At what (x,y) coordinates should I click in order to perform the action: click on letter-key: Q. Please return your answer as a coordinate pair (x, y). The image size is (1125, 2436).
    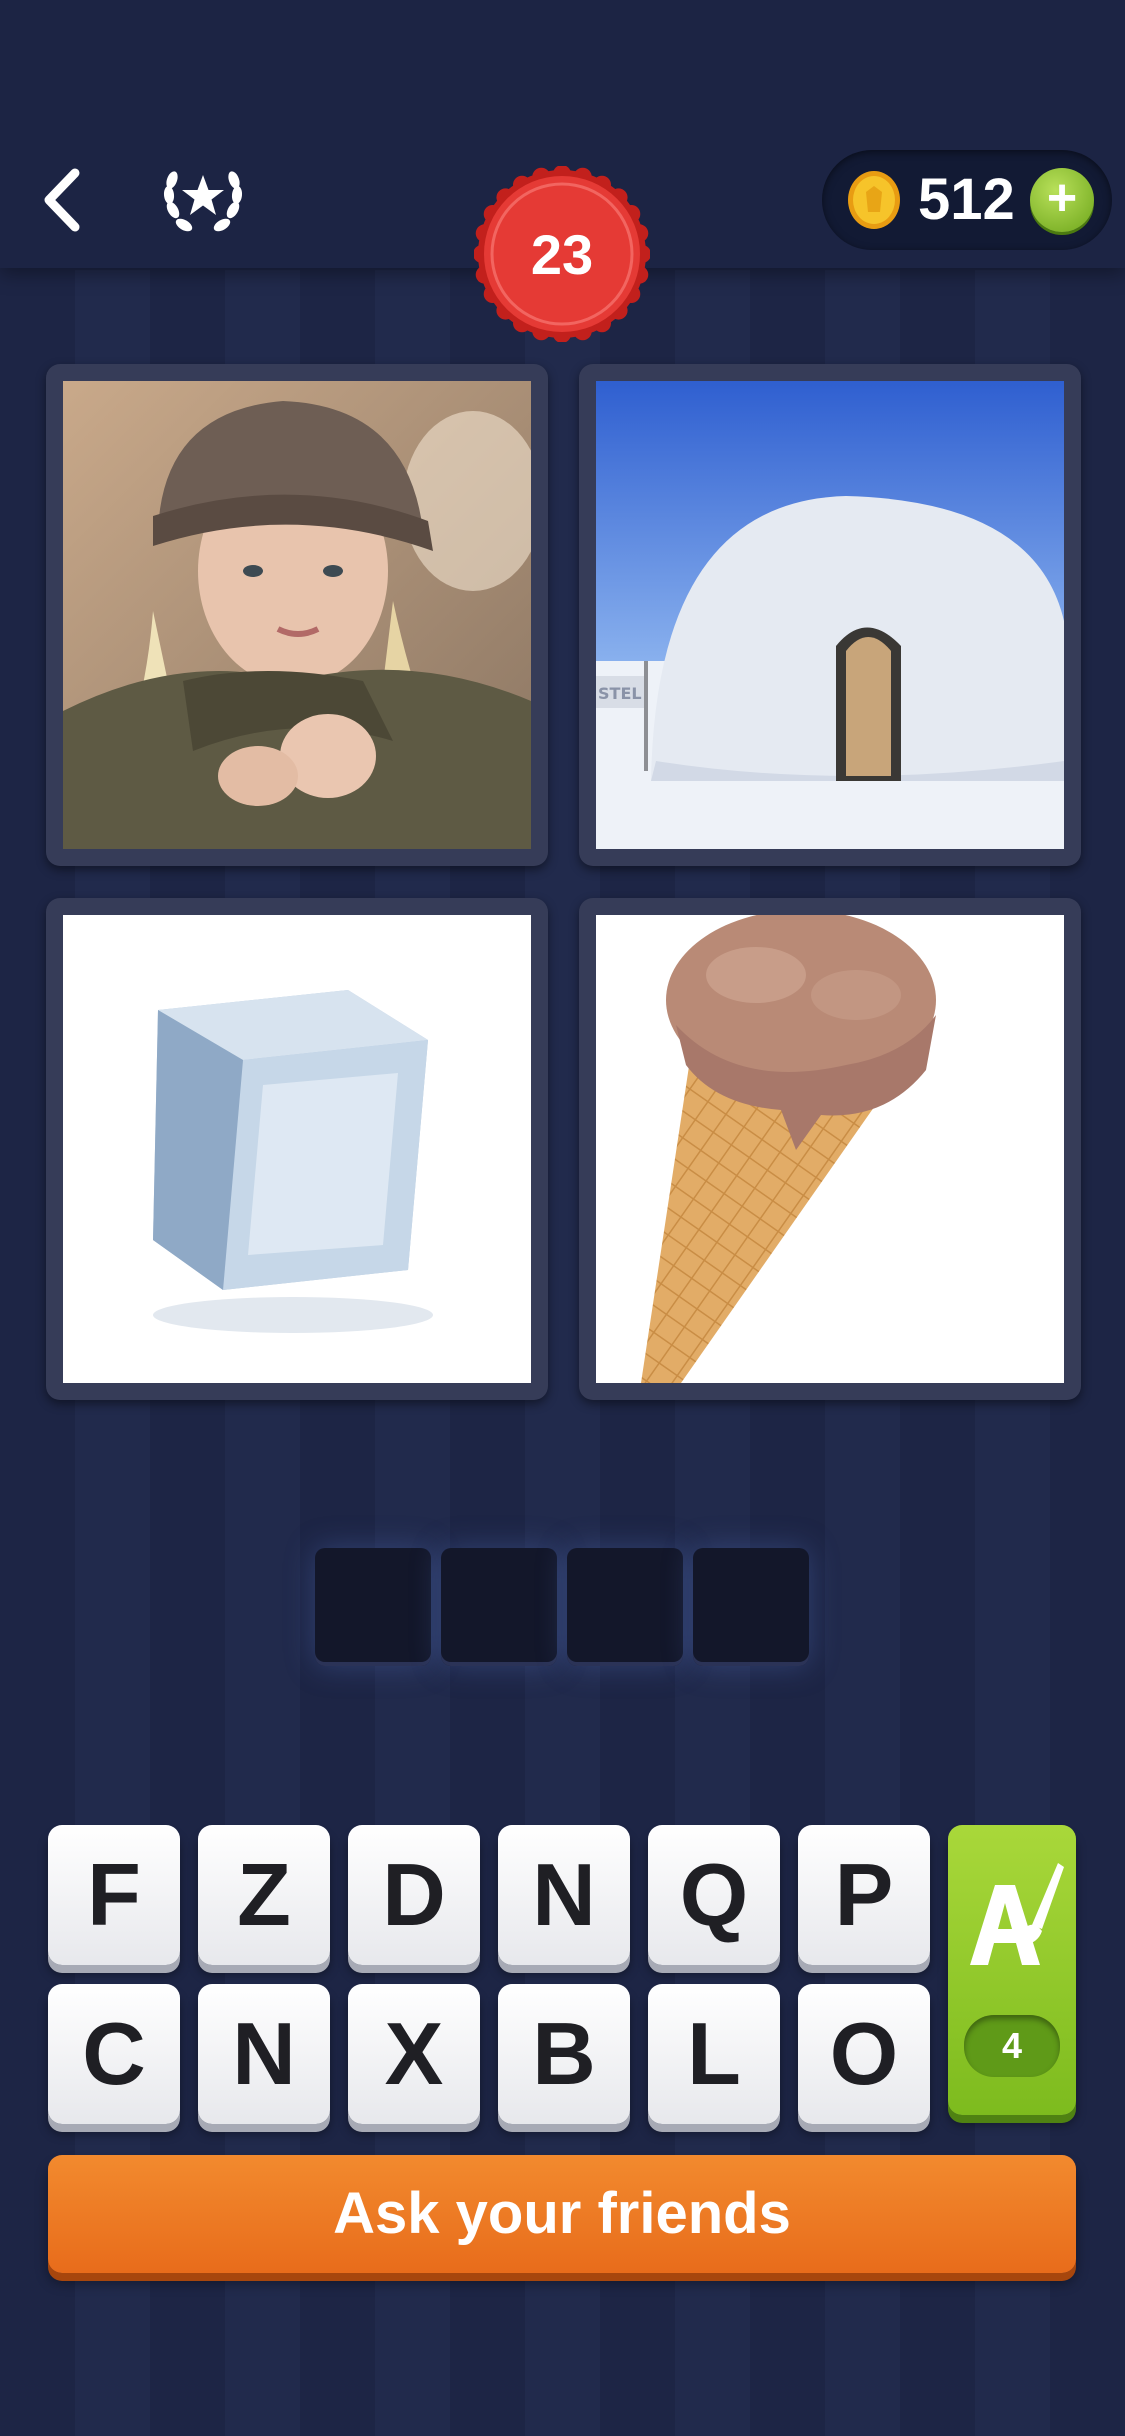
    Looking at the image, I should click on (714, 1895).